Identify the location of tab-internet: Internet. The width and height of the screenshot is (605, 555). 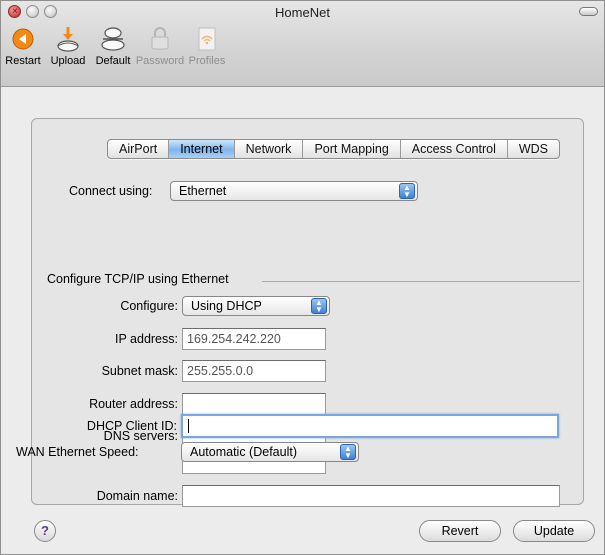
(201, 149).